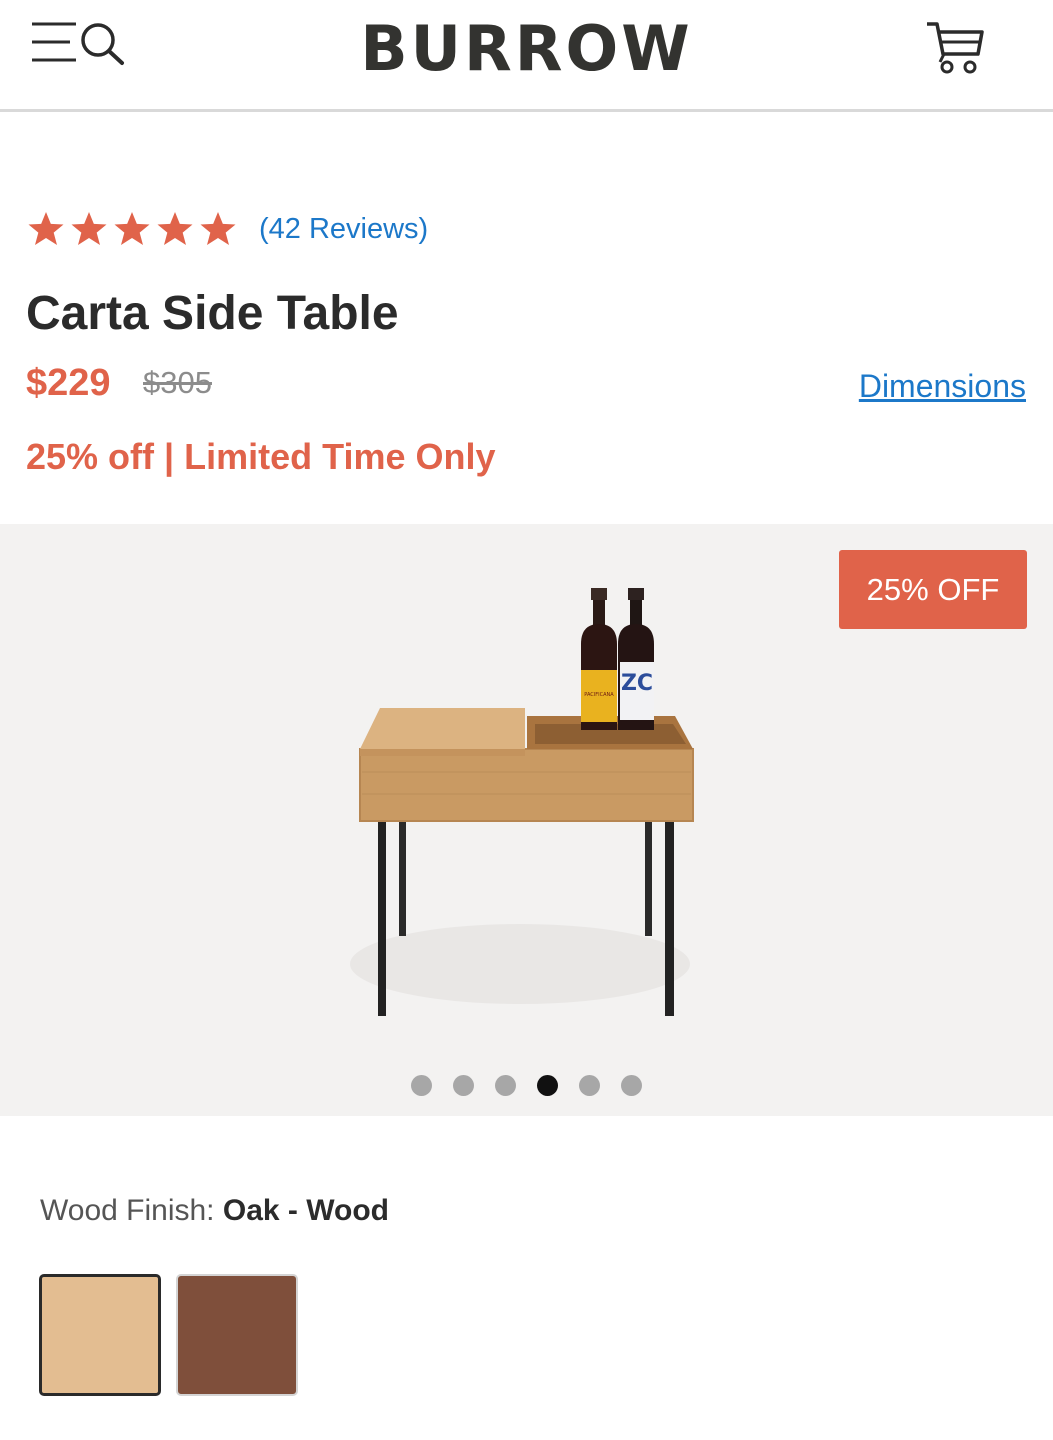 Image resolution: width=1053 pixels, height=1440 pixels. I want to click on product-rating: (42 Reviews), so click(227, 229).